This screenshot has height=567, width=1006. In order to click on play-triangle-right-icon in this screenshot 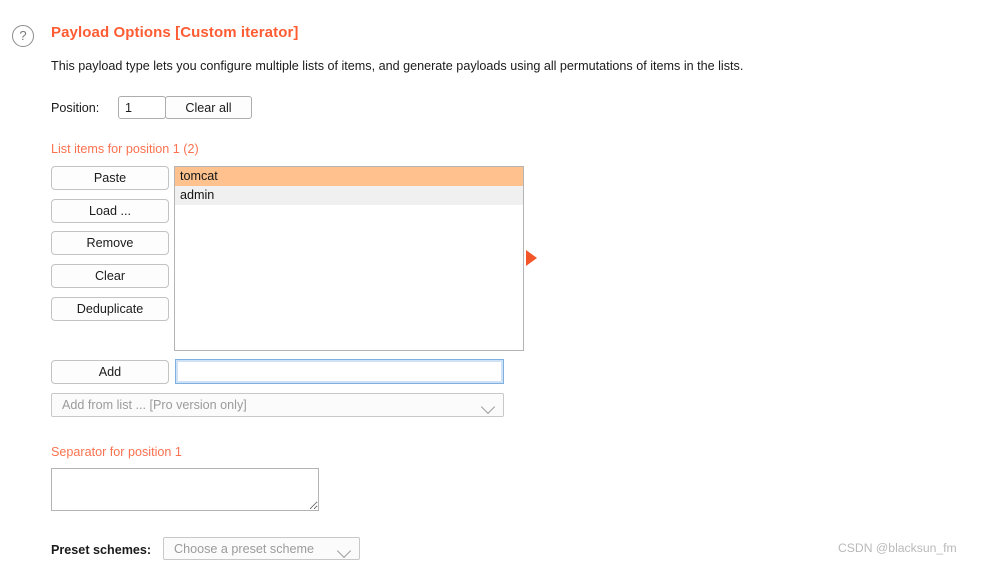, I will do `click(531, 258)`.